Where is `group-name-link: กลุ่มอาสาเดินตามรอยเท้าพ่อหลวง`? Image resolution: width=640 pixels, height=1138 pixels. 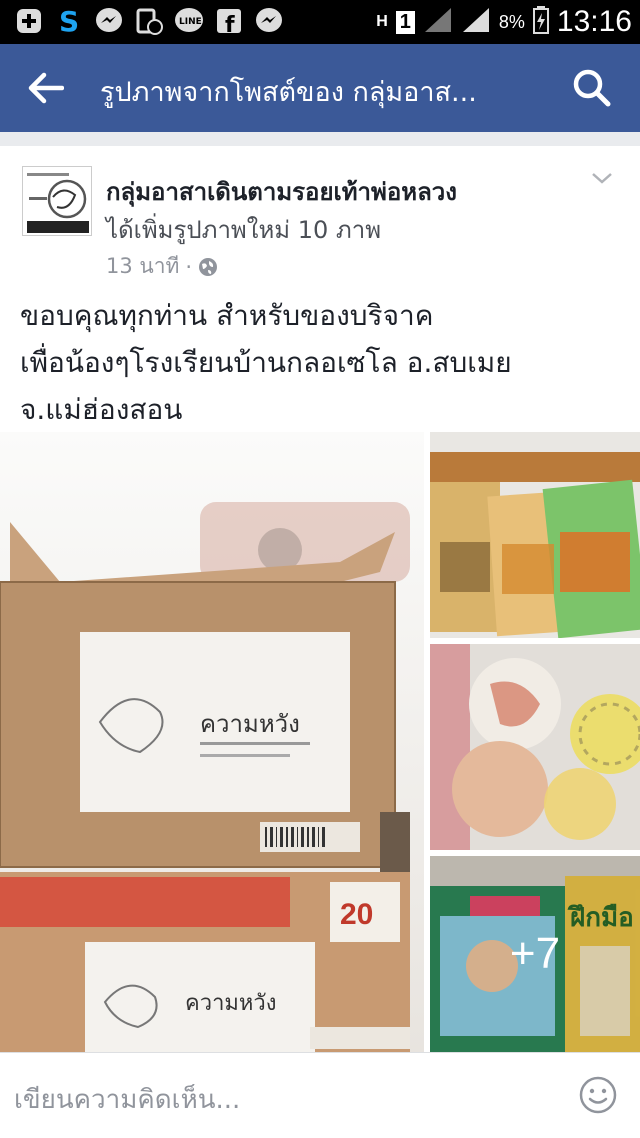
group-name-link: กลุ่มอาสาเดินตามรอยเท้าพ่อหลวง is located at coordinates (281, 191).